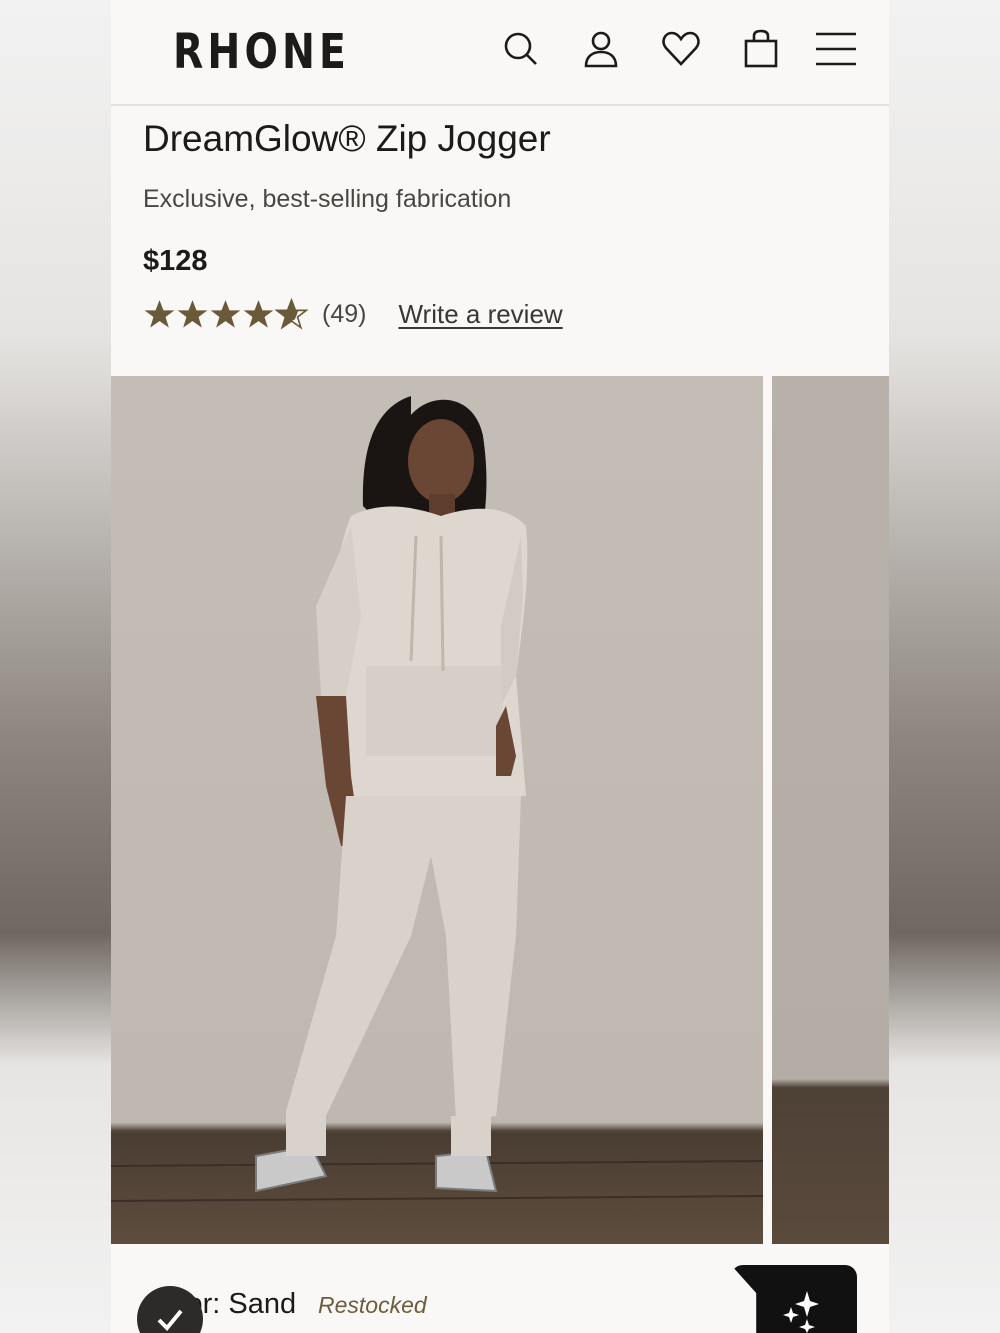 Image resolution: width=1000 pixels, height=1333 pixels. What do you see at coordinates (480, 314) in the screenshot?
I see `write-review-link: Write a review` at bounding box center [480, 314].